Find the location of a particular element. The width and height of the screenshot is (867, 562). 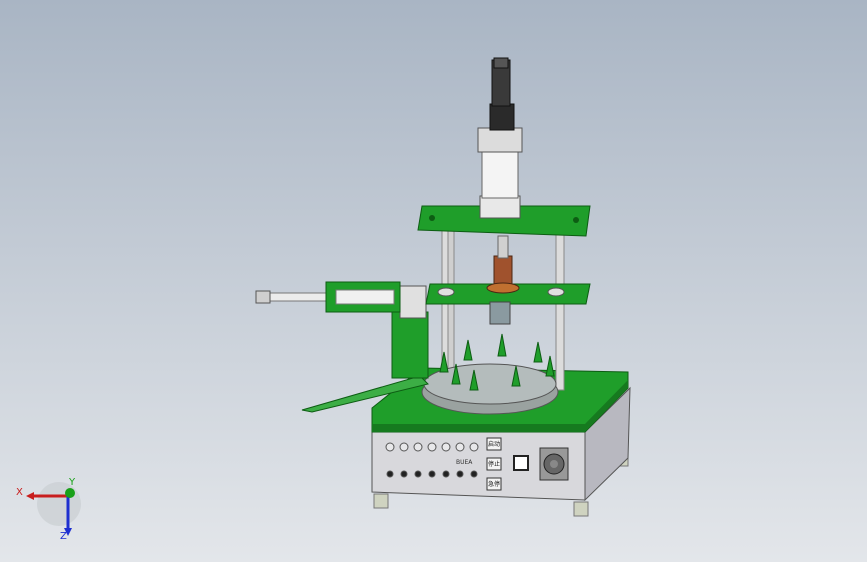

actuator-bracket-face is located at coordinates (413, 302).